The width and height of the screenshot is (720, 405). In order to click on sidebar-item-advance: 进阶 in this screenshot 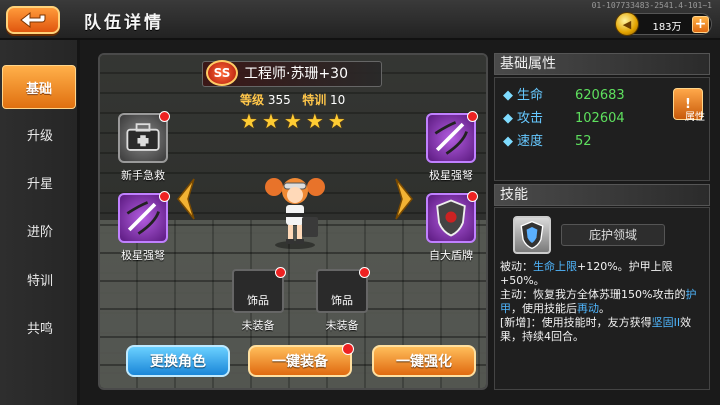, I will do `click(40, 230)`.